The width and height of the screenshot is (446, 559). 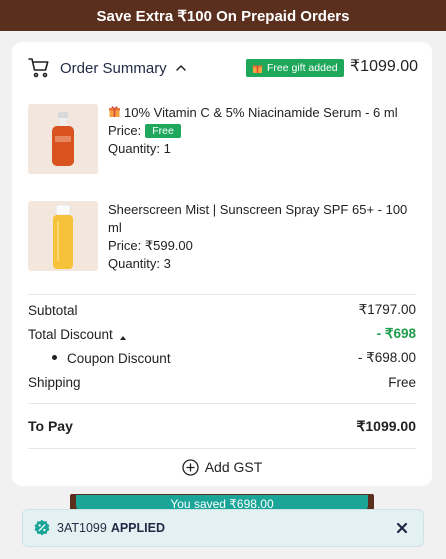 I want to click on plus-circle-icon, so click(x=190, y=467).